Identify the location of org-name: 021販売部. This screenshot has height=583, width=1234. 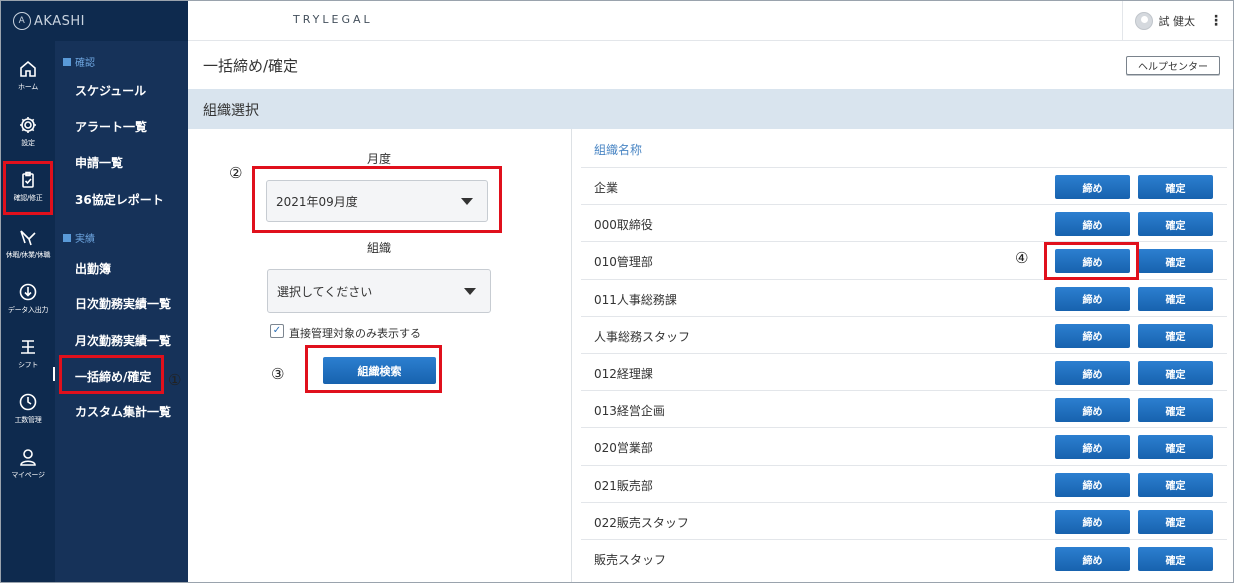
(623, 485).